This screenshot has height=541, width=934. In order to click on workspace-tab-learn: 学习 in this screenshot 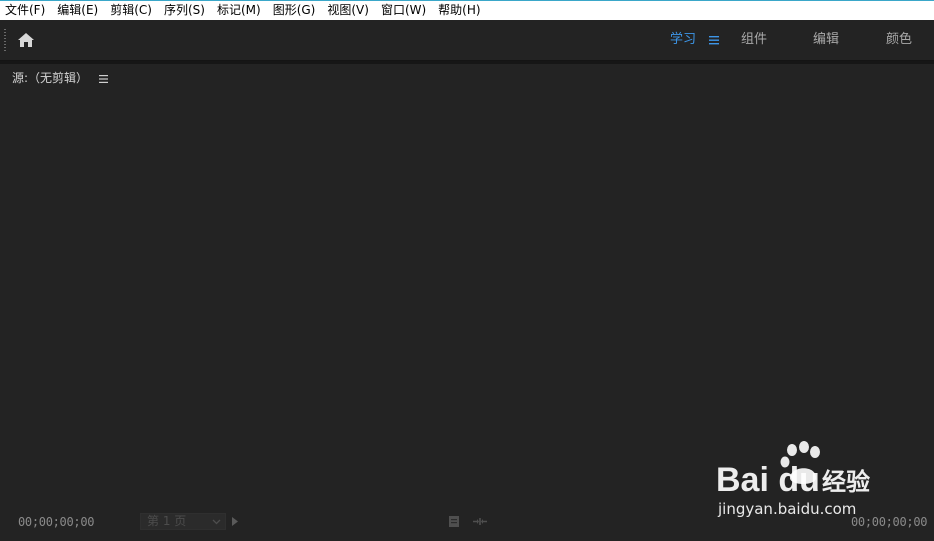, I will do `click(683, 40)`.